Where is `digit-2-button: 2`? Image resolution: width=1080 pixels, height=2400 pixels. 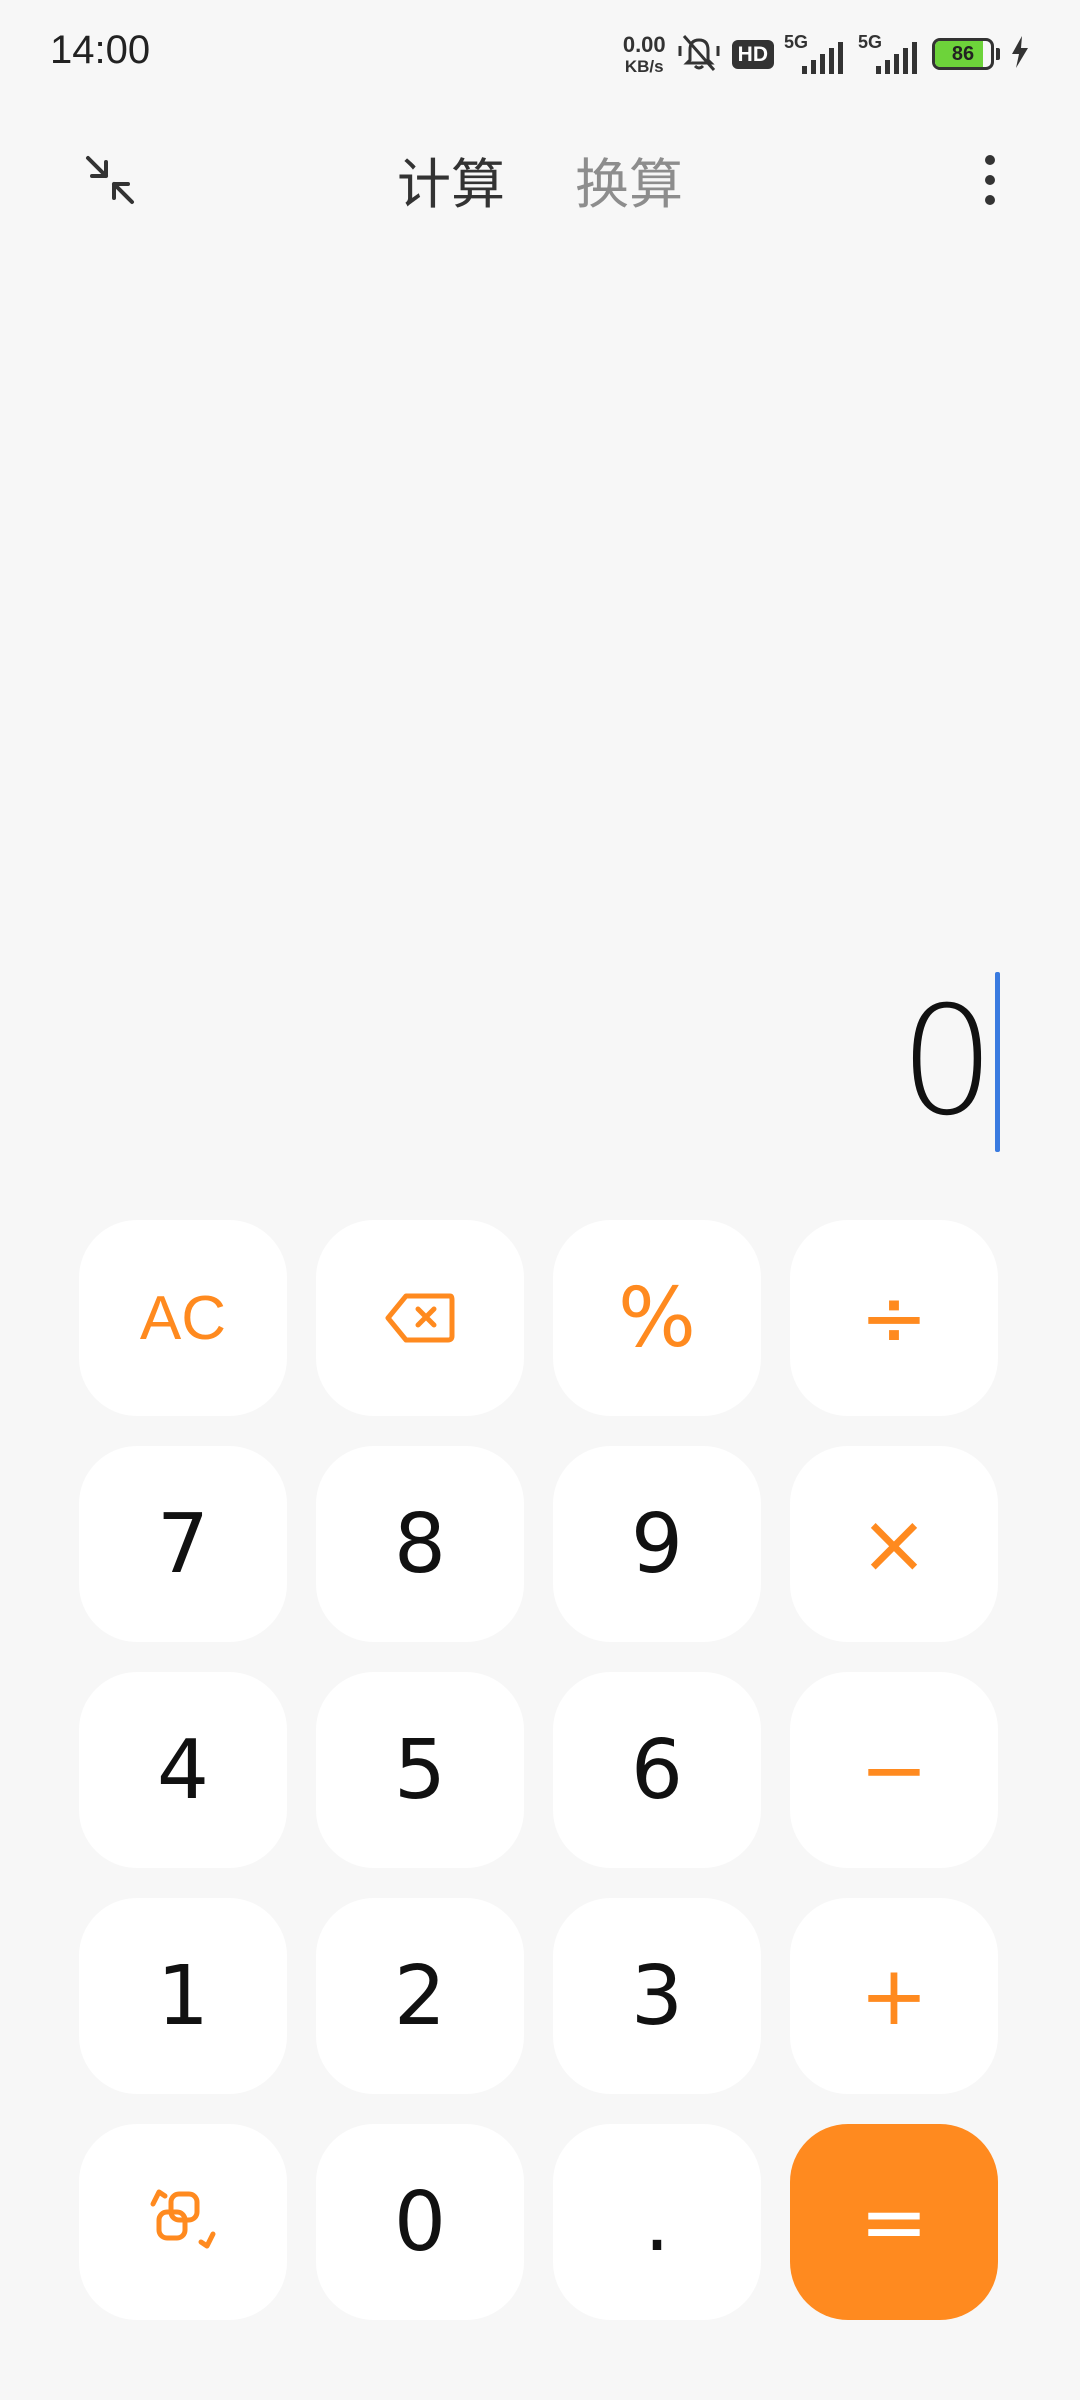 digit-2-button: 2 is located at coordinates (420, 1996).